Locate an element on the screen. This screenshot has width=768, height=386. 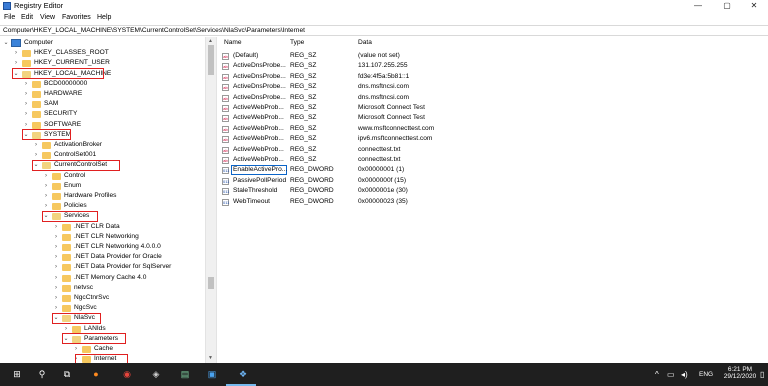
scroll-down-arrow-icon: ▼ is located at coordinates (210, 358).